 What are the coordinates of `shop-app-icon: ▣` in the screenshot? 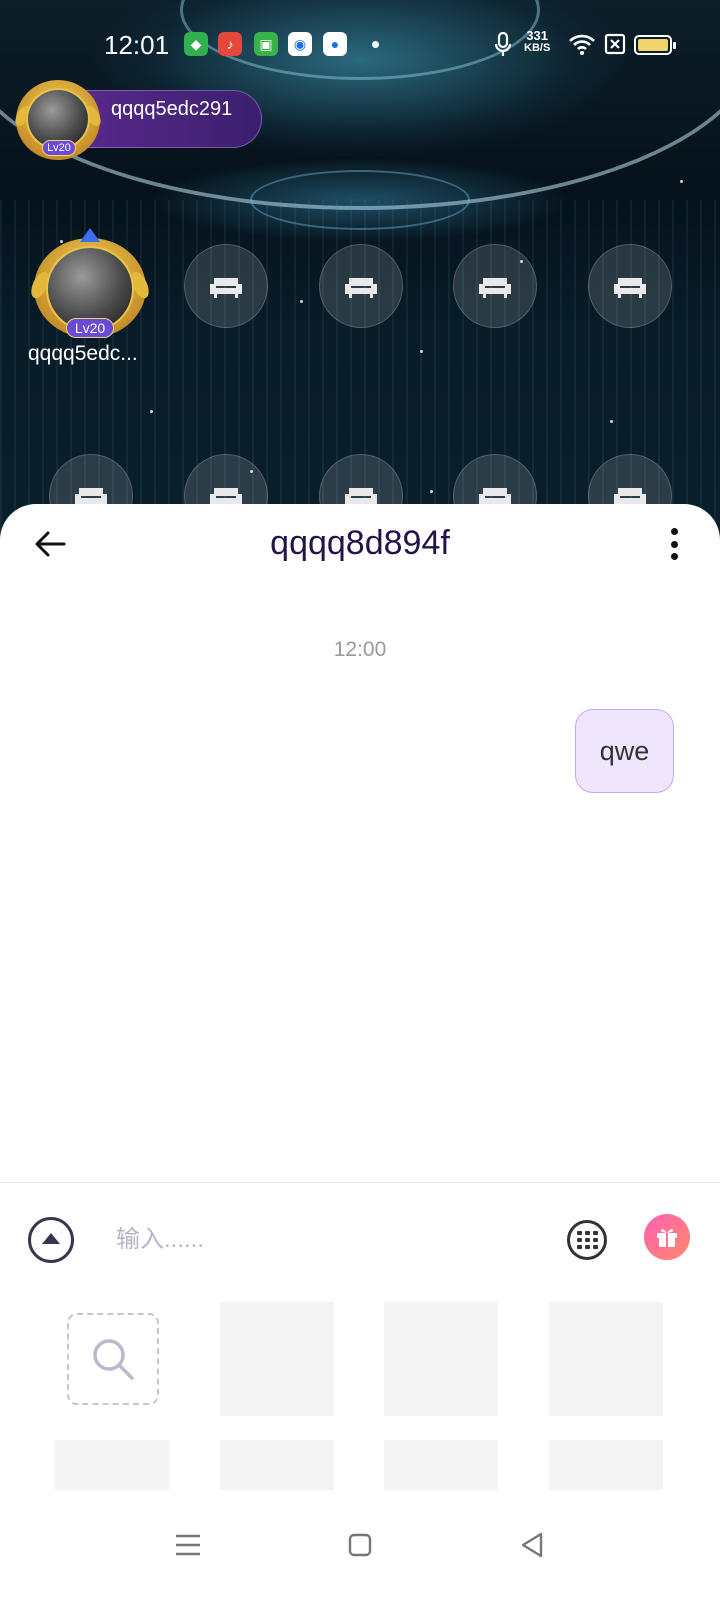 It's located at (266, 44).